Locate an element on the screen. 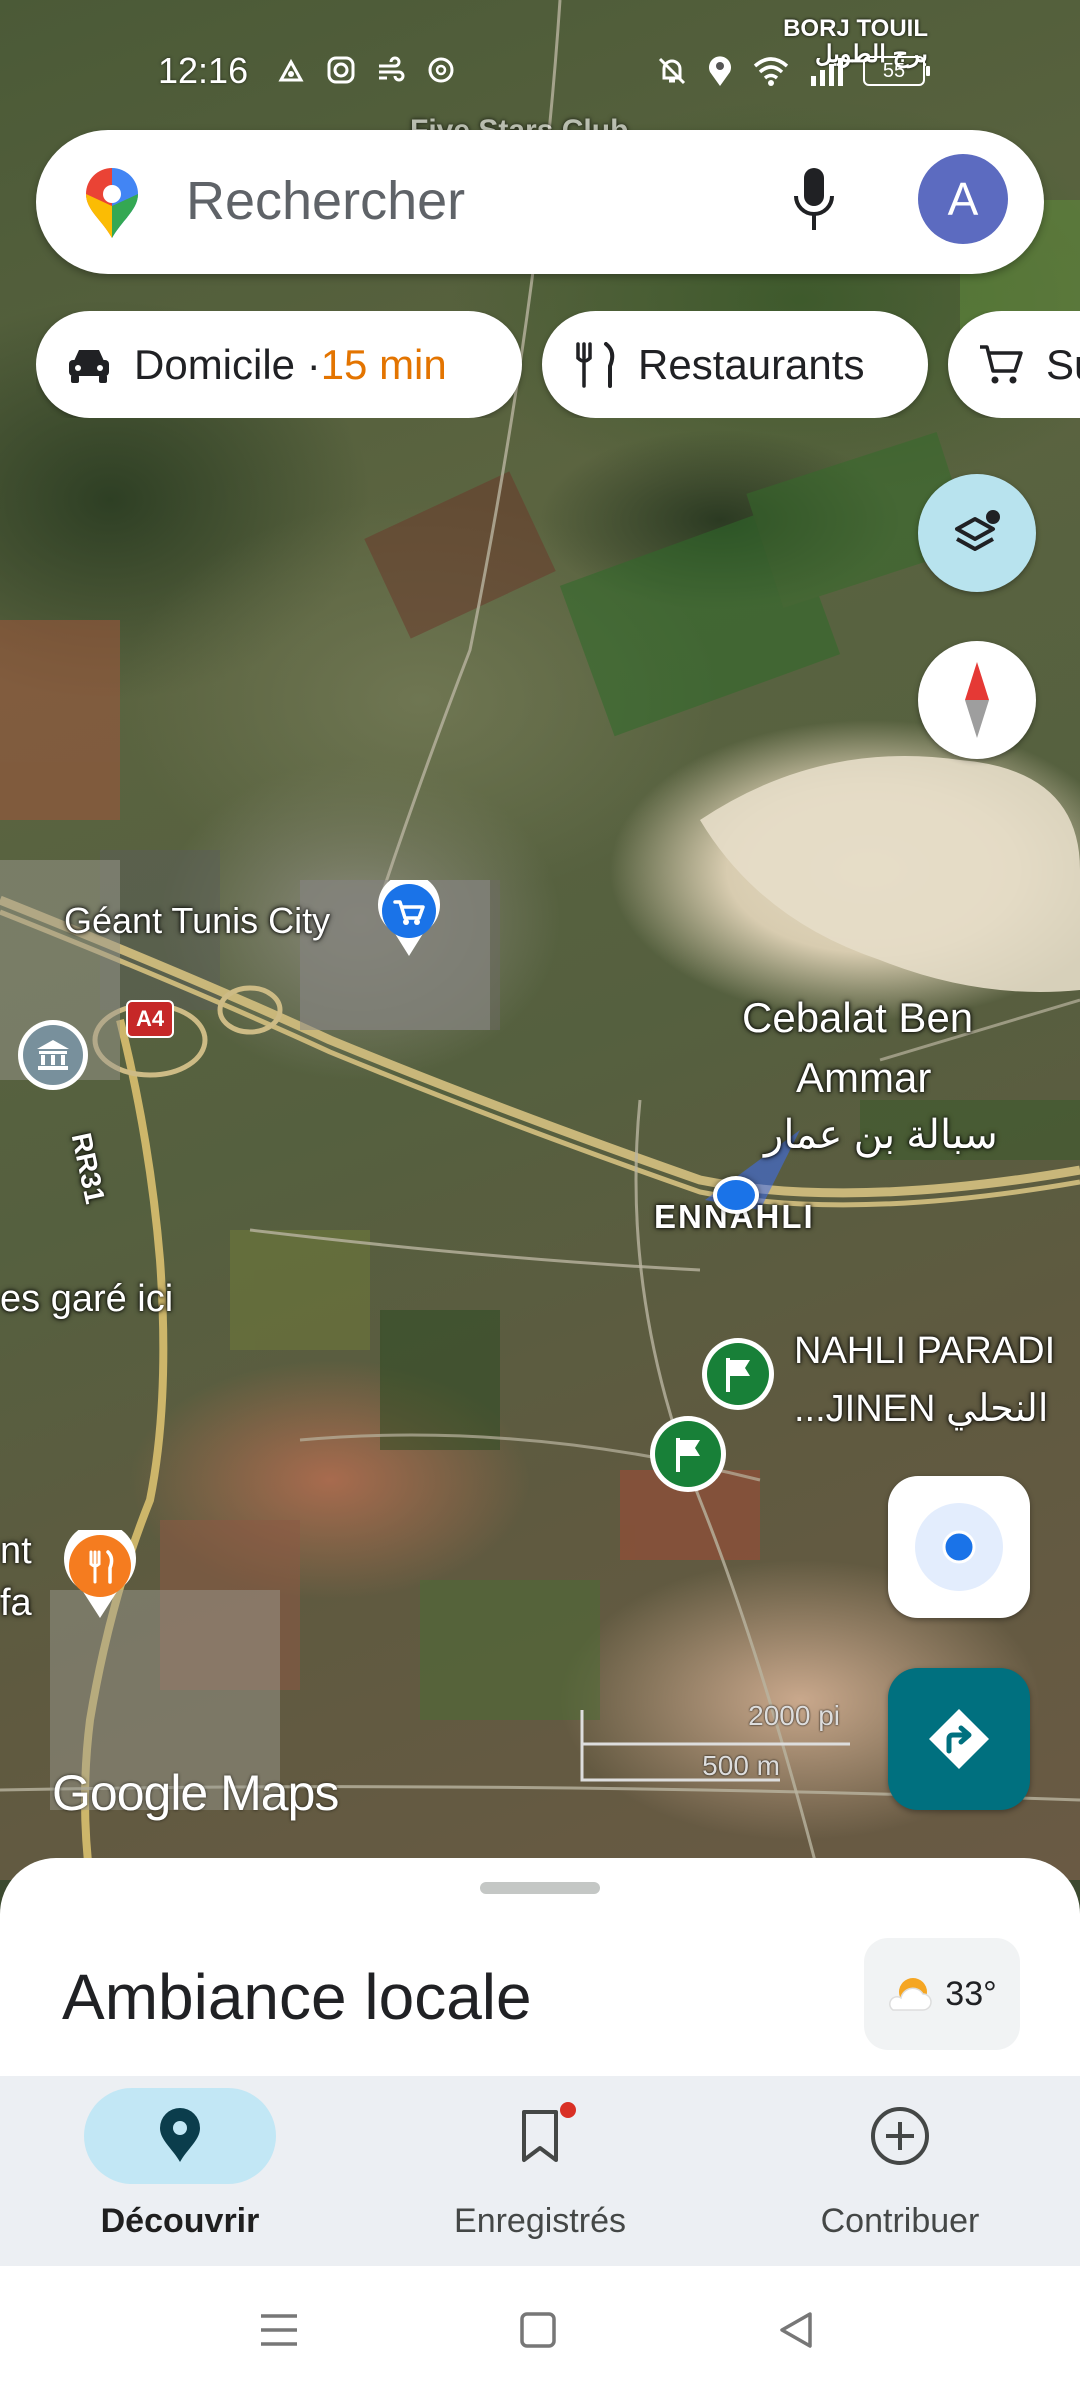  poi-label-park-2: ...JINEN النحلي is located at coordinates (921, 1408).